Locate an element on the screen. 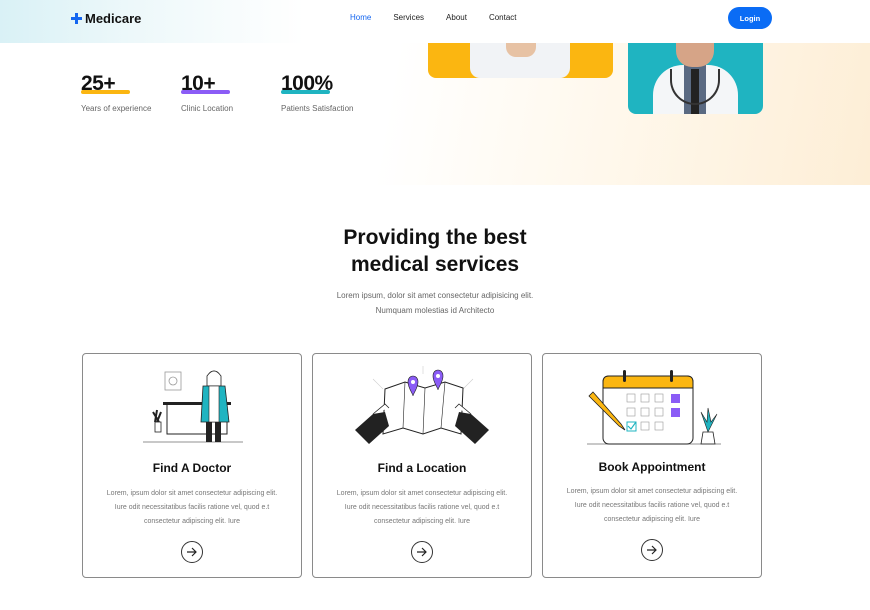 This screenshot has width=870, height=610. main-nav: Home Services About Contact is located at coordinates (433, 17).